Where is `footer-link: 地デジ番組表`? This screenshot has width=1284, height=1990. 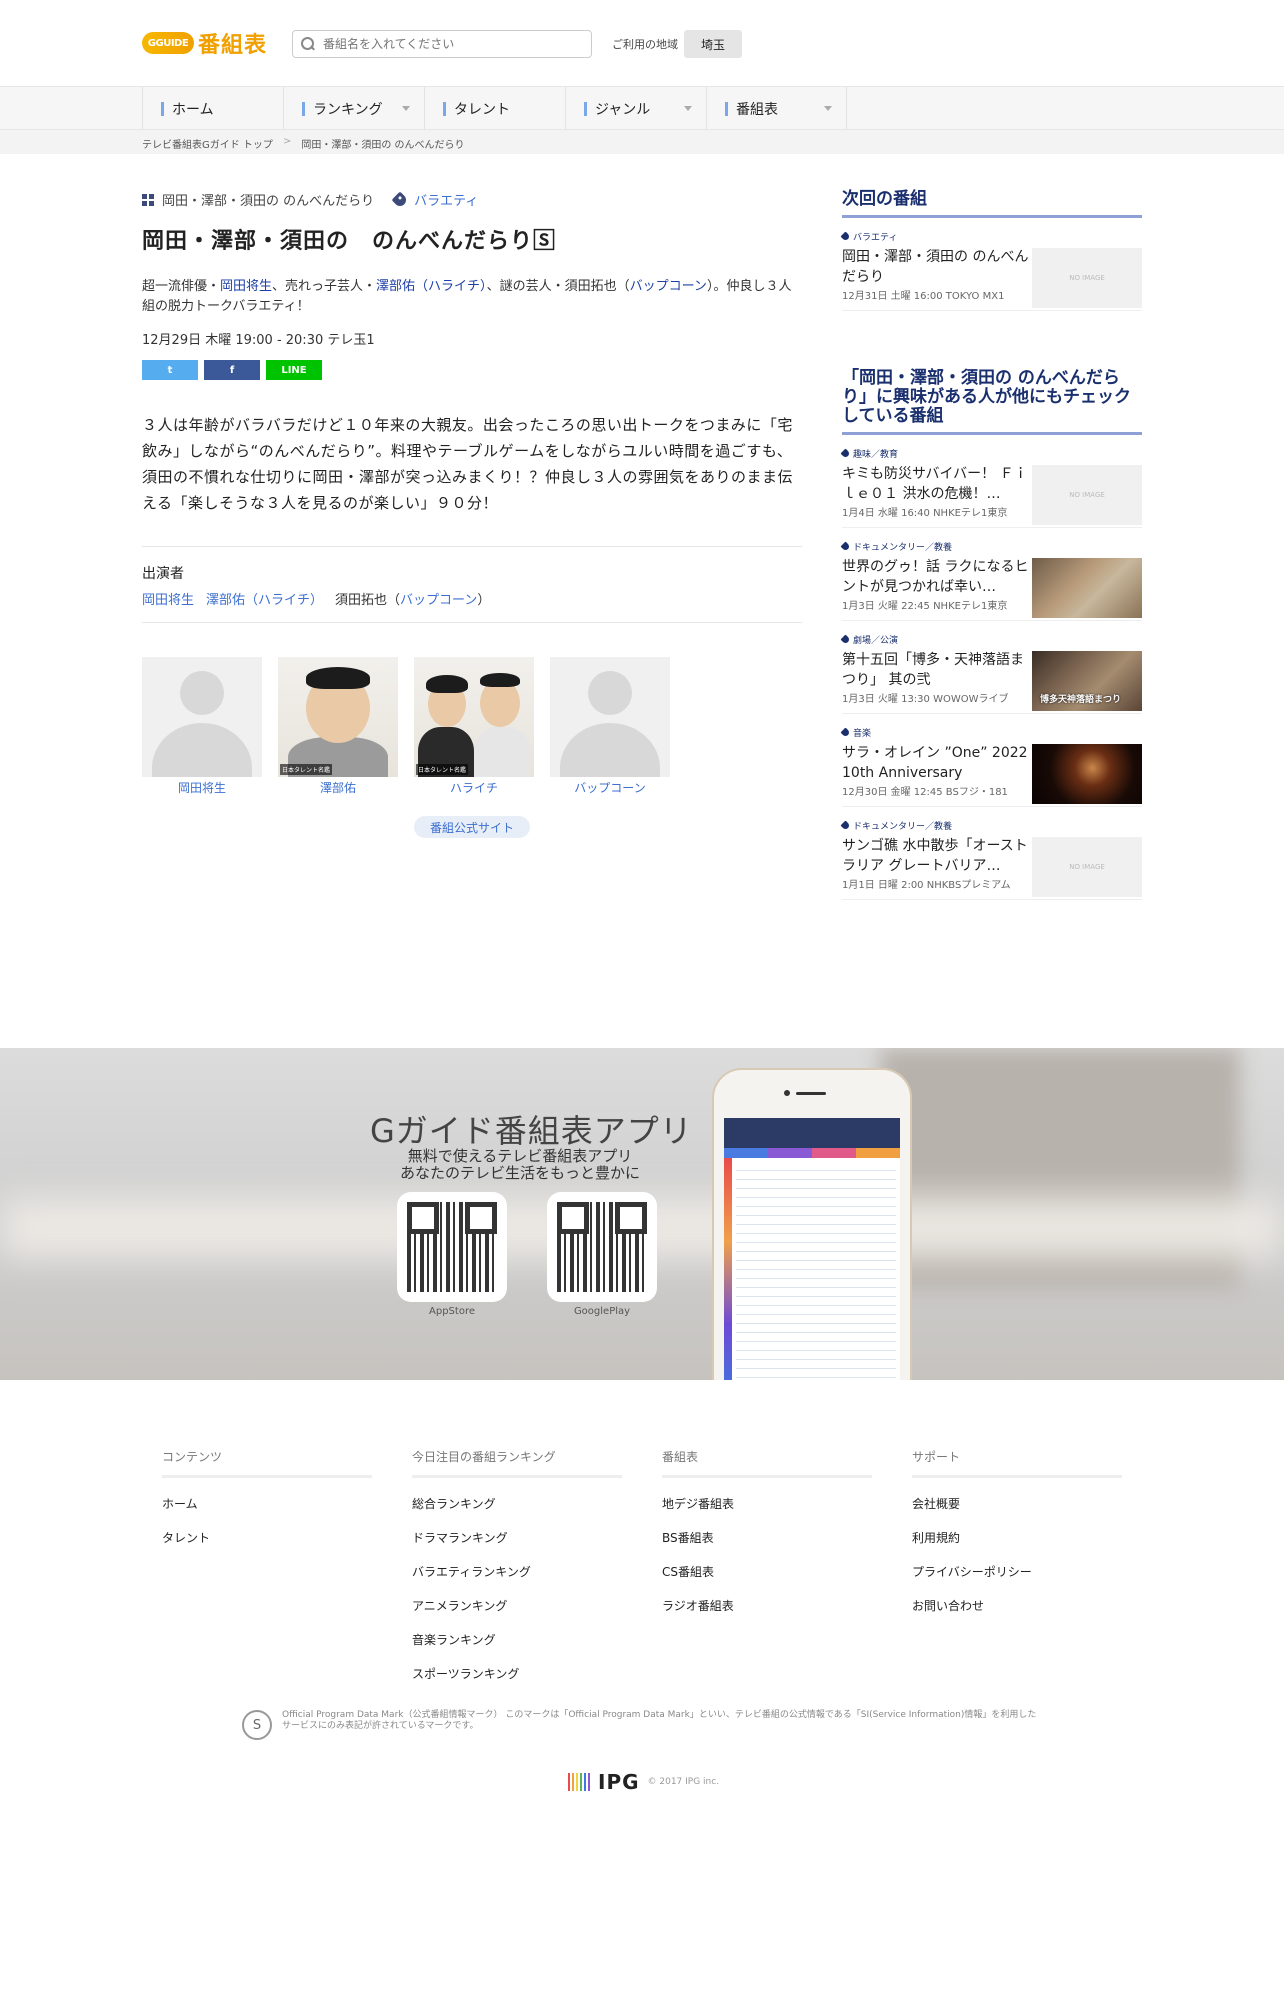
footer-link: 地デジ番組表 is located at coordinates (767, 1503).